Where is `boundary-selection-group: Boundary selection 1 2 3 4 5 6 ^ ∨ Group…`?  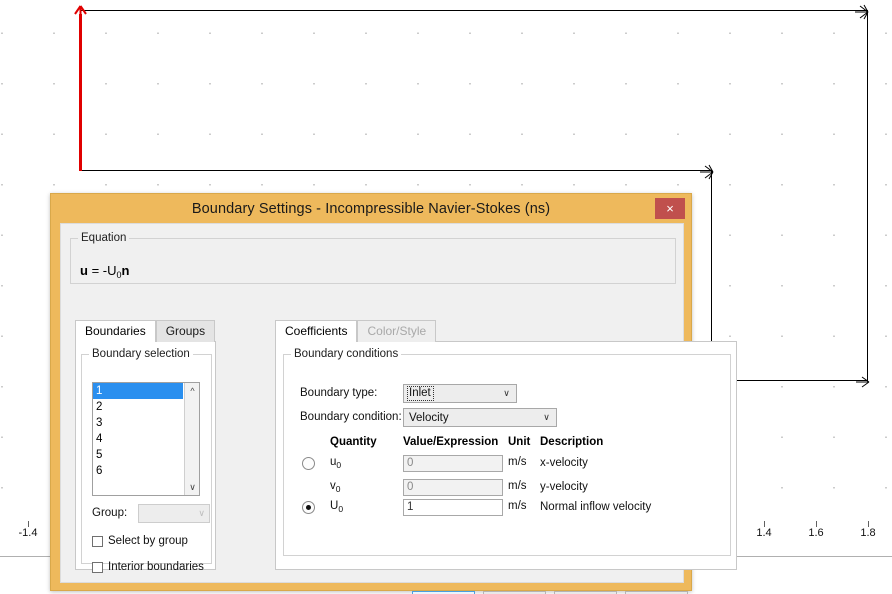
boundary-selection-group: Boundary selection 1 2 3 4 5 6 ^ ∨ Group… is located at coordinates (146, 460).